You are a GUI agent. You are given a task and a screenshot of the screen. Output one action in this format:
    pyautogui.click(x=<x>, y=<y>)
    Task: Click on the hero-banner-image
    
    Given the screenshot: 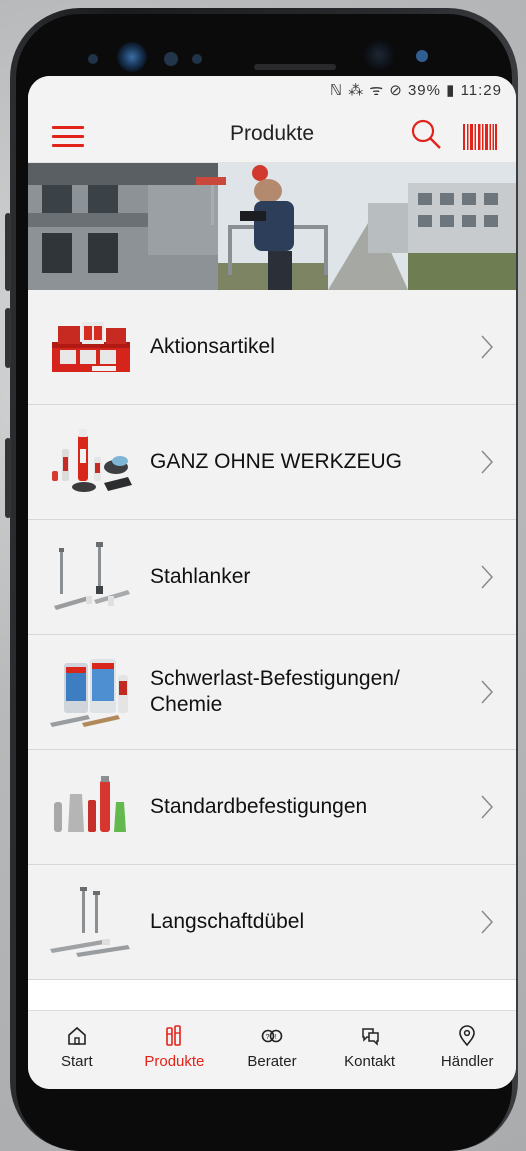 What is the action you would take?
    pyautogui.click(x=272, y=226)
    